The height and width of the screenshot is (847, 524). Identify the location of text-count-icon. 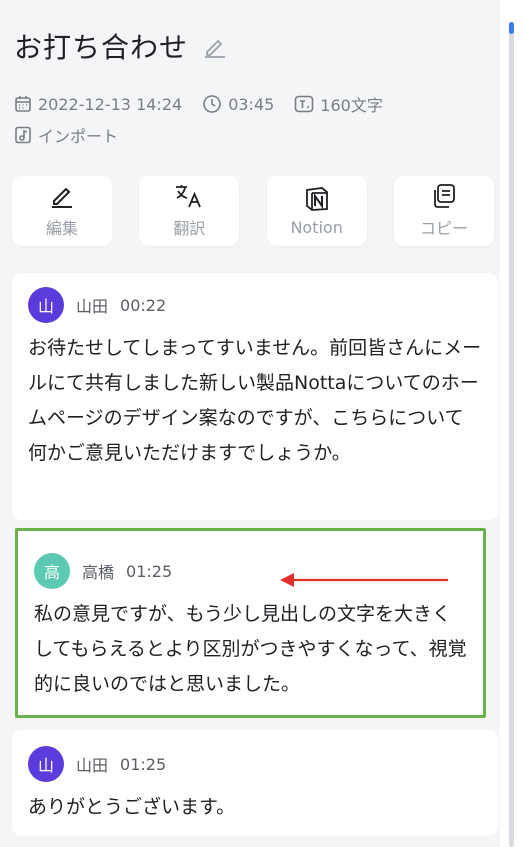
(304, 104).